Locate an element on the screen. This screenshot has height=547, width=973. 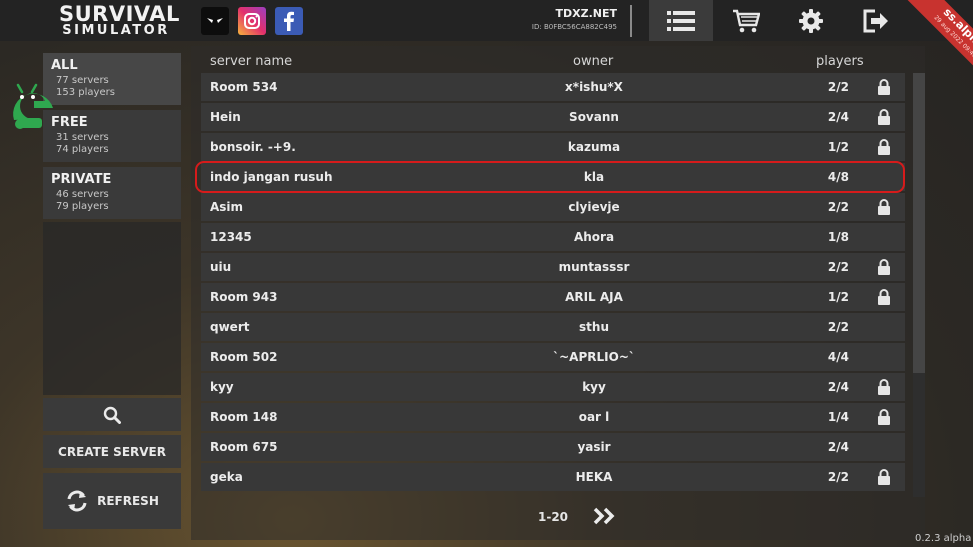
category-all: ALL 77 servers 153 players is located at coordinates (112, 79).